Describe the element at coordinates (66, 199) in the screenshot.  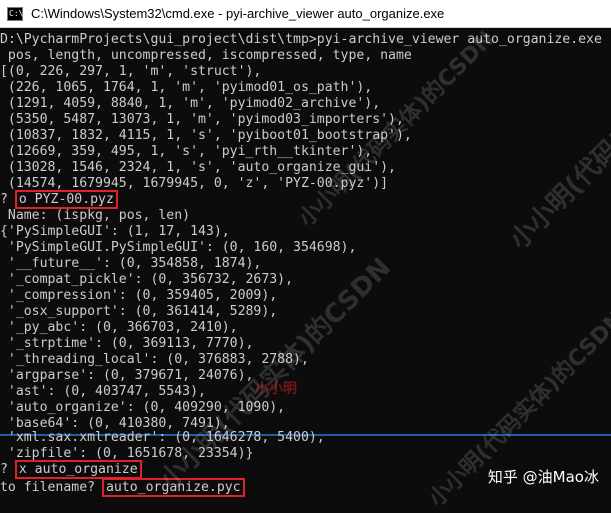
I see `open-command-highlight: o PYZ-00.pyz` at that location.